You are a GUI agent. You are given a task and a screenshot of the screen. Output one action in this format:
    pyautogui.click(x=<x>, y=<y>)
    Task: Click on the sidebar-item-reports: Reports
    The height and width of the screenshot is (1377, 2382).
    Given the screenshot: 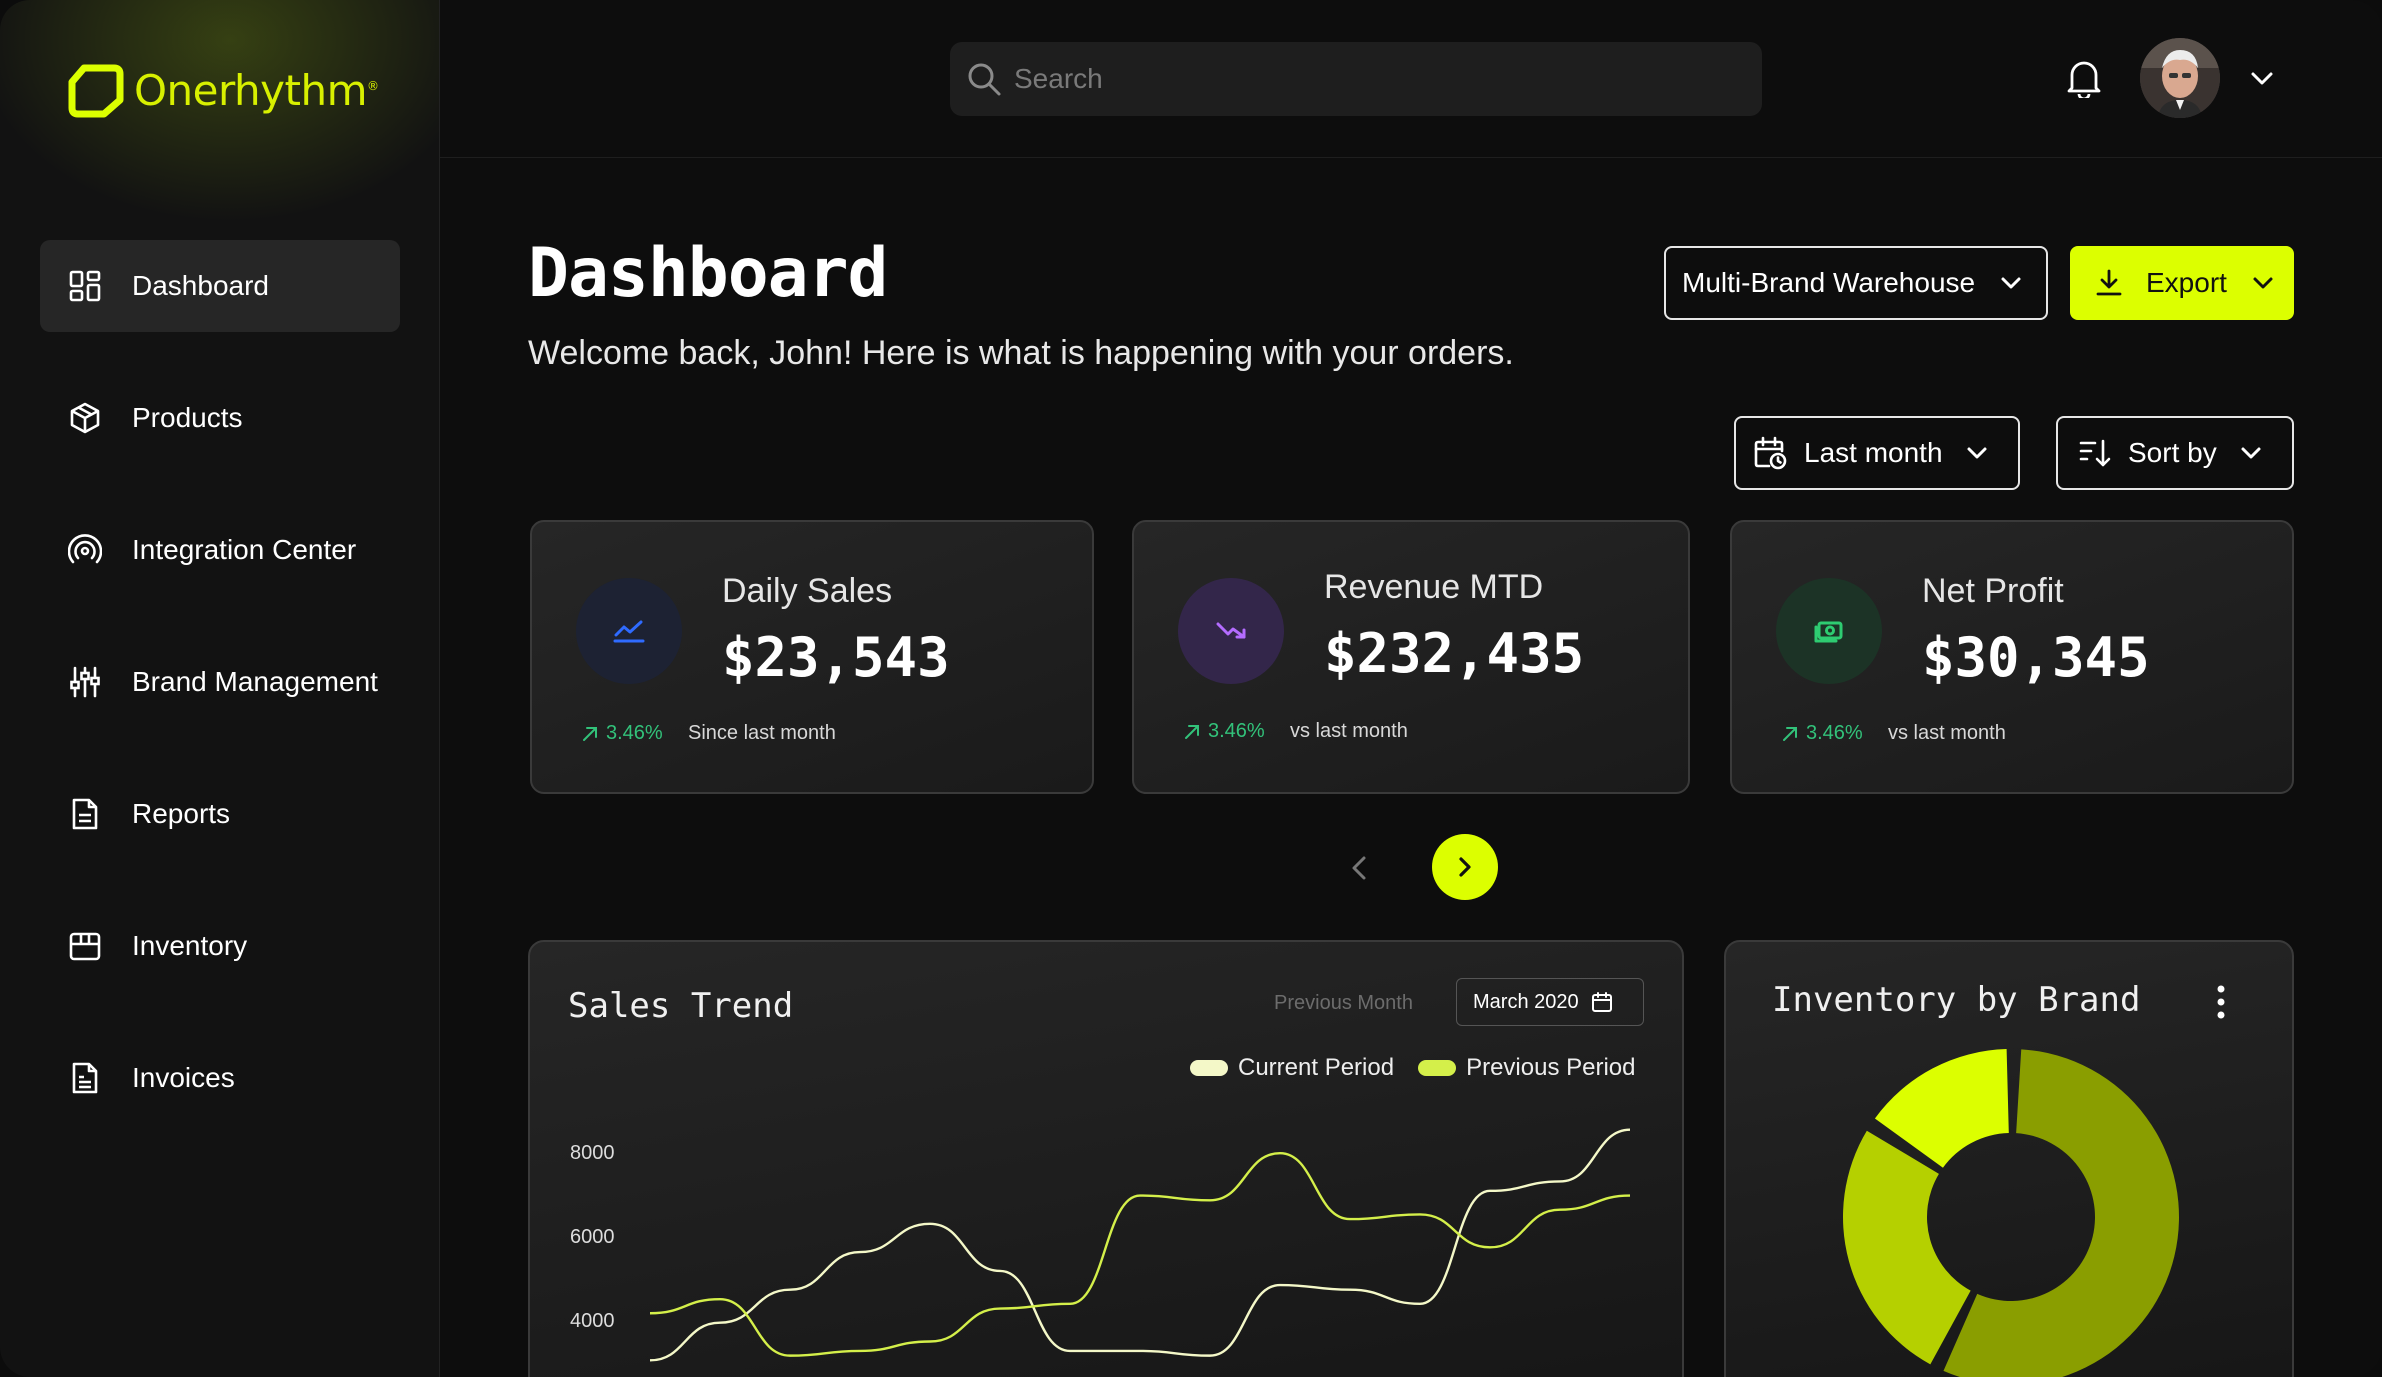 What is the action you would take?
    pyautogui.click(x=220, y=814)
    